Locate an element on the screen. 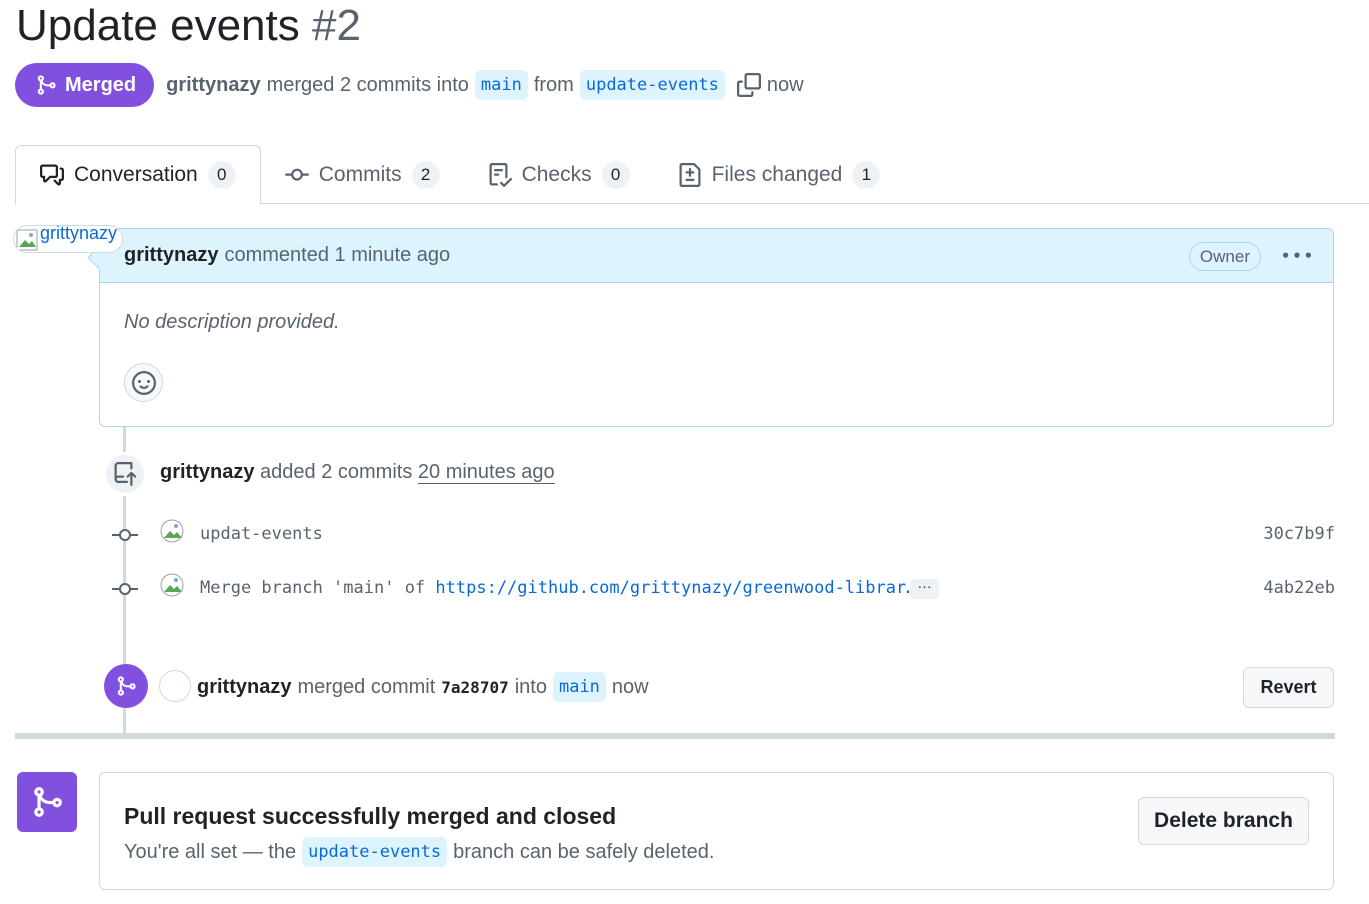  avatar-alt-text: grittynazy is located at coordinates (79, 234).